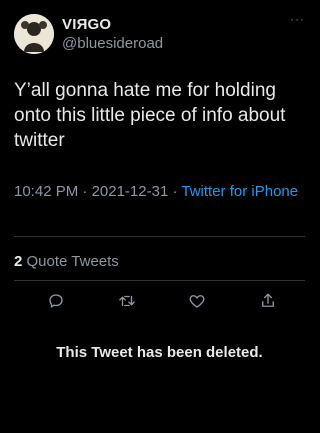 Image resolution: width=320 pixels, height=433 pixels. I want to click on retweet-icon, so click(127, 301).